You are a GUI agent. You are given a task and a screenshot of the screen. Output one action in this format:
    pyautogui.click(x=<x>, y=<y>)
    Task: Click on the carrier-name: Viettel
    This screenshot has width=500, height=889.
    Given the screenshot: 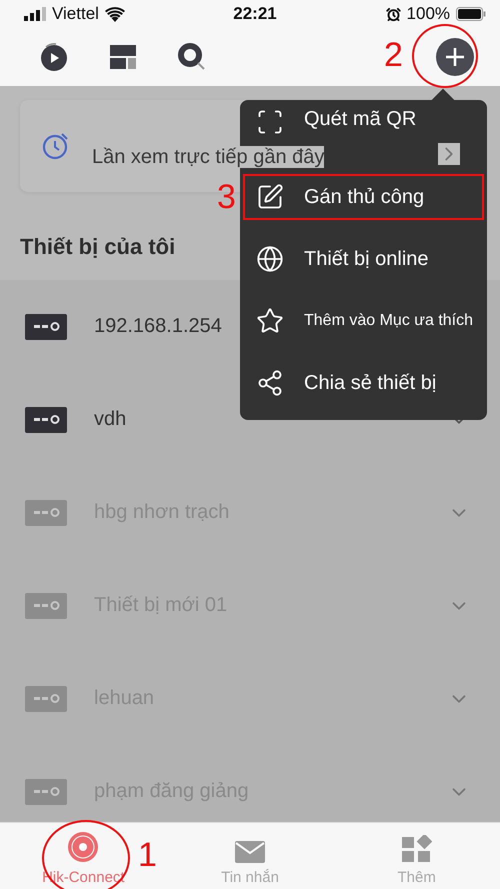 What is the action you would take?
    pyautogui.click(x=75, y=14)
    